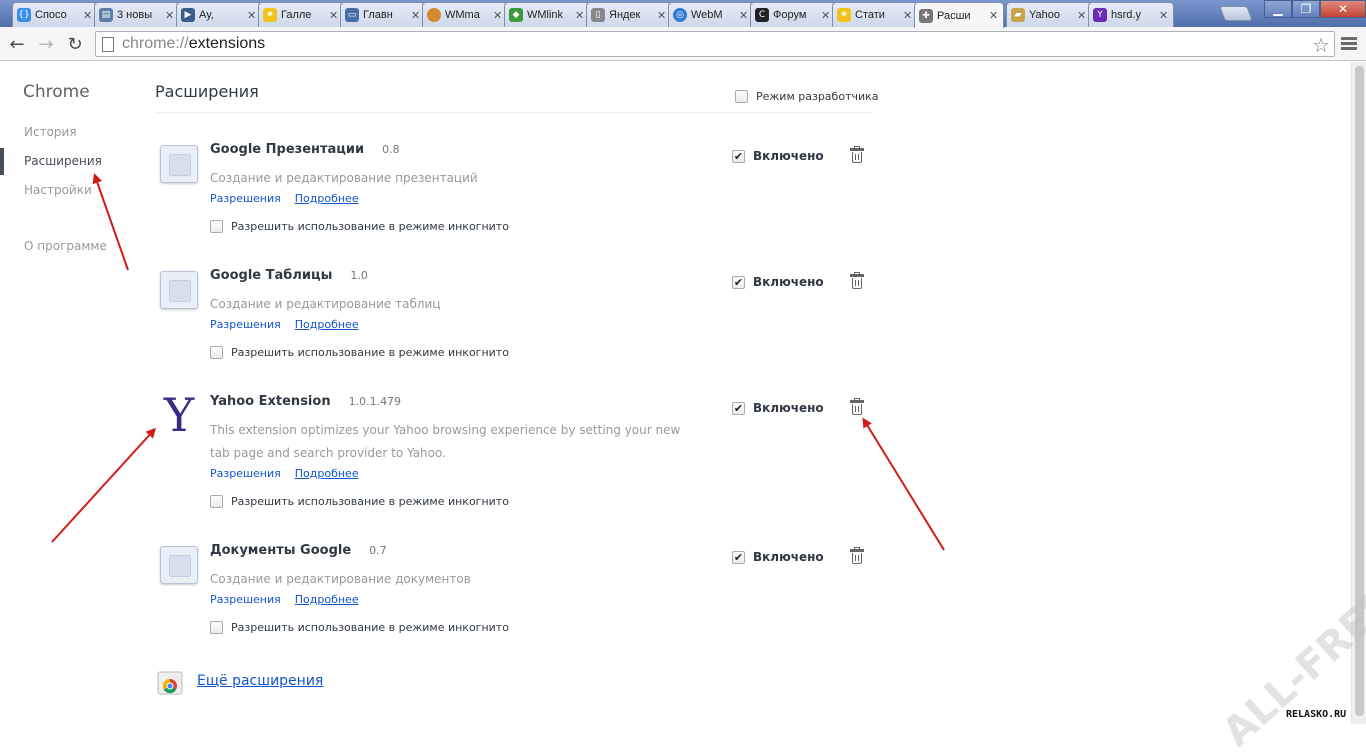 This screenshot has height=756, width=1366. What do you see at coordinates (514, 112) in the screenshot?
I see `divider` at bounding box center [514, 112].